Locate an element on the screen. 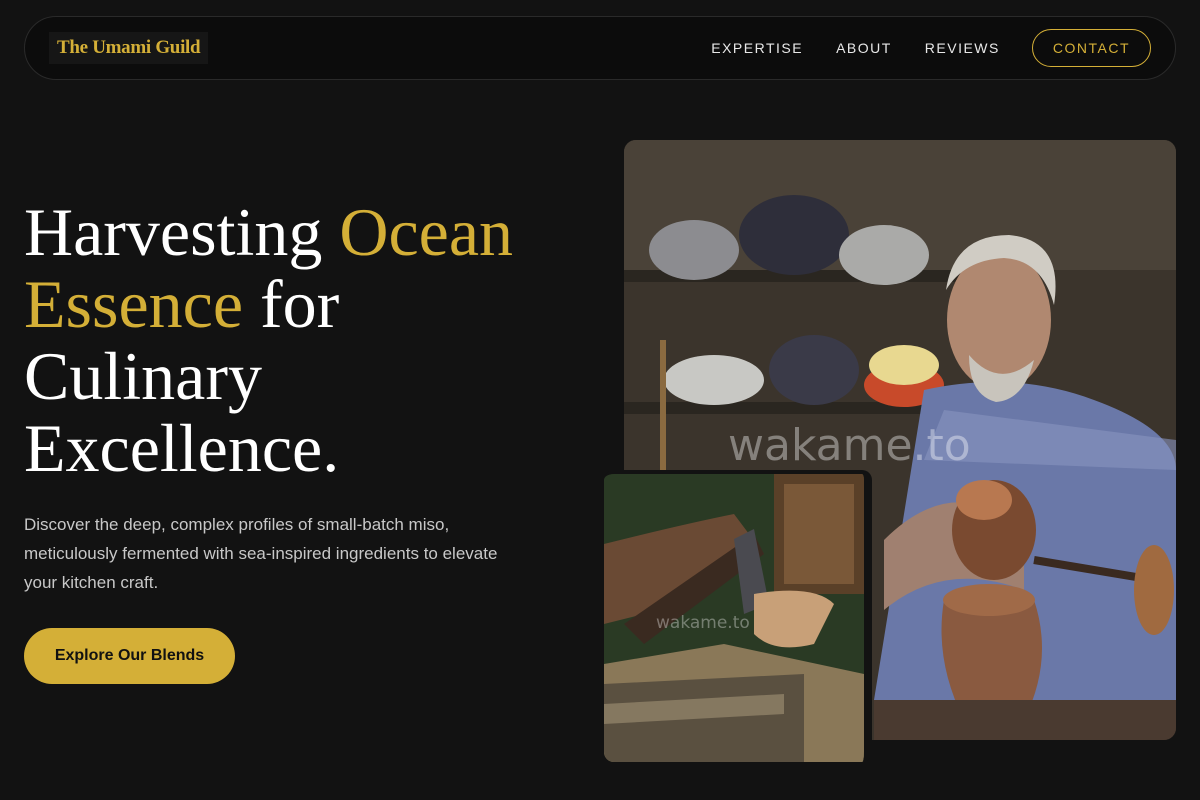  nav-link-expertise: EXPERTISE is located at coordinates (757, 48).